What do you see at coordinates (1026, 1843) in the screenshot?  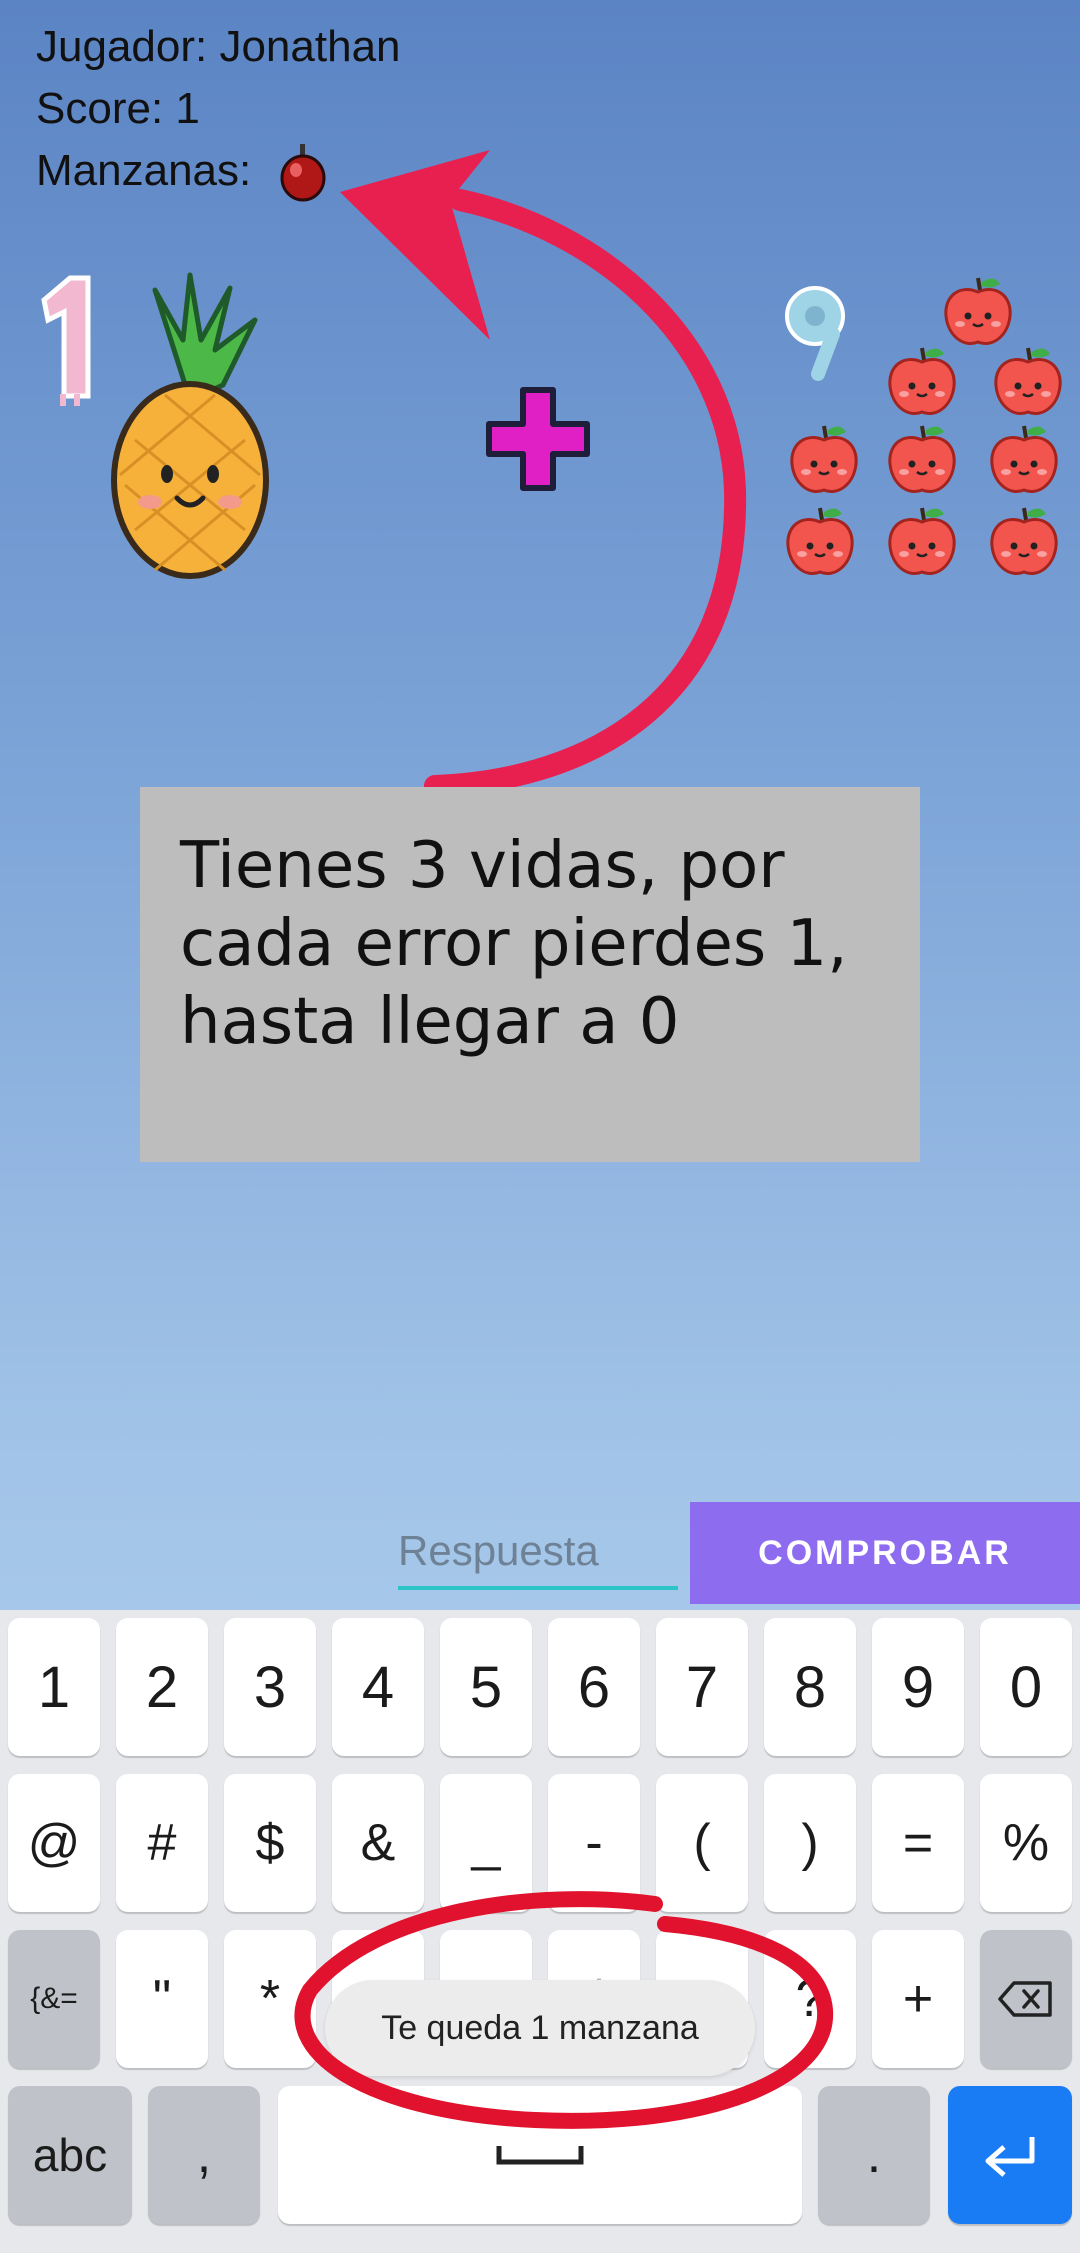 I see `key-percent: %` at bounding box center [1026, 1843].